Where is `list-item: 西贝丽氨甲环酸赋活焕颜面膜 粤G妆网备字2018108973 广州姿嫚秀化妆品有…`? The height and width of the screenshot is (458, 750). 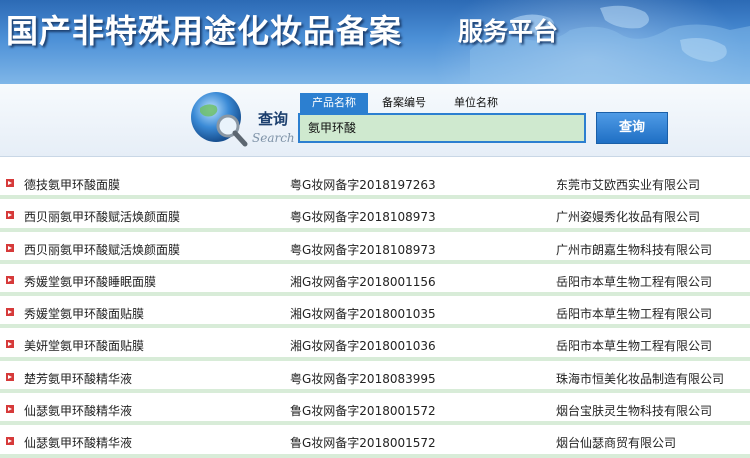
list-item: 西贝丽氨甲环酸赋活焕颜面膜 粤G妆网备字2018108973 广州姿嫚秀化妆品有… is located at coordinates (375, 215).